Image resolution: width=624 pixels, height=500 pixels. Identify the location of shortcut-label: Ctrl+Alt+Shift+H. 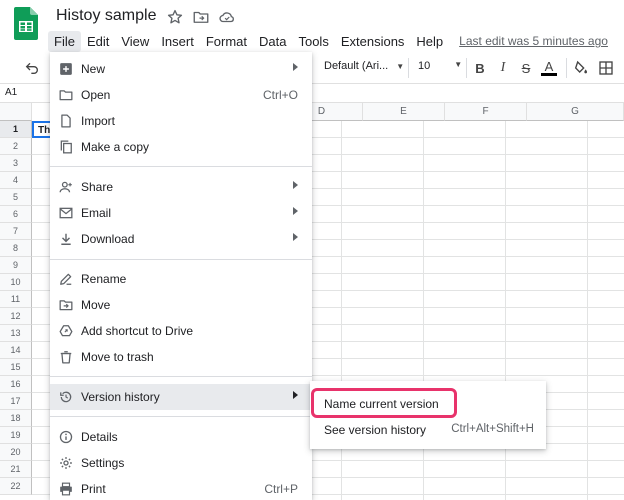
(492, 429).